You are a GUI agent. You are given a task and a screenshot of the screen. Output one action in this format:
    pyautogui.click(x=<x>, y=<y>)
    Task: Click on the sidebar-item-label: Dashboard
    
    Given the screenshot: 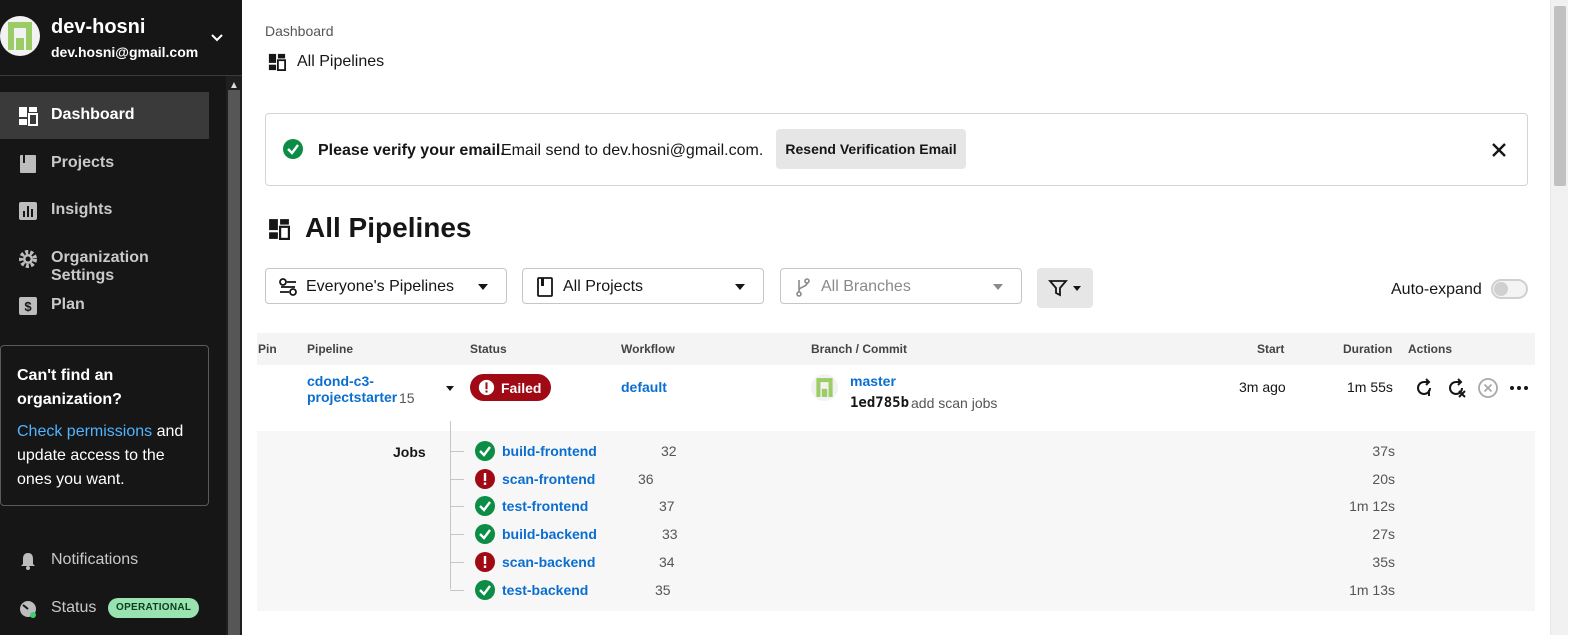 What is the action you would take?
    pyautogui.click(x=93, y=114)
    